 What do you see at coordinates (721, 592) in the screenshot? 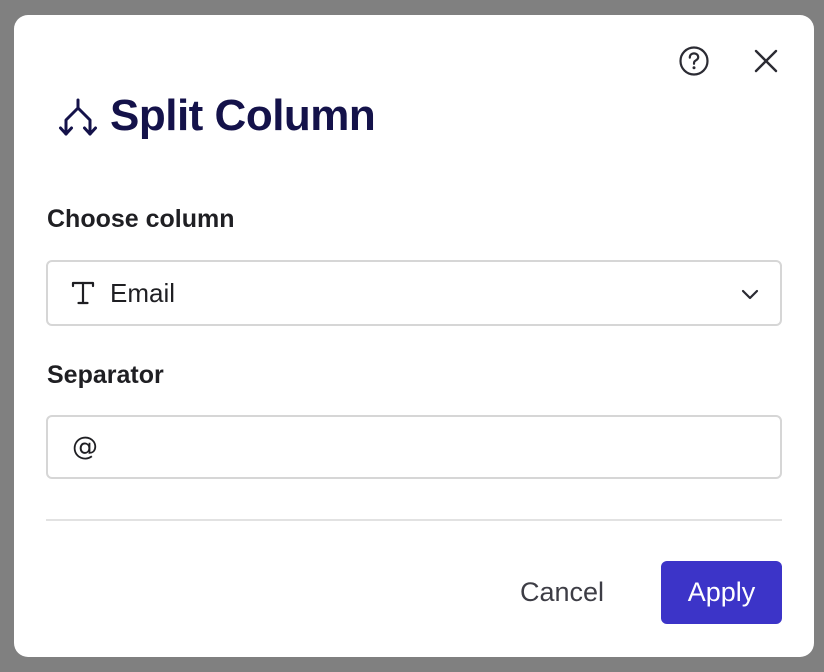
I see `apply-button: Apply` at bounding box center [721, 592].